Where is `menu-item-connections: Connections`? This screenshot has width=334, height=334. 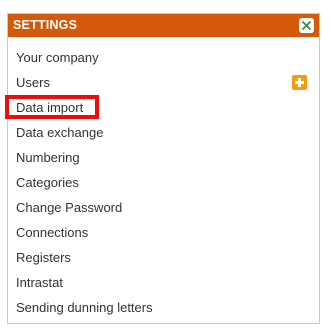 menu-item-connections: Connections is located at coordinates (163, 232).